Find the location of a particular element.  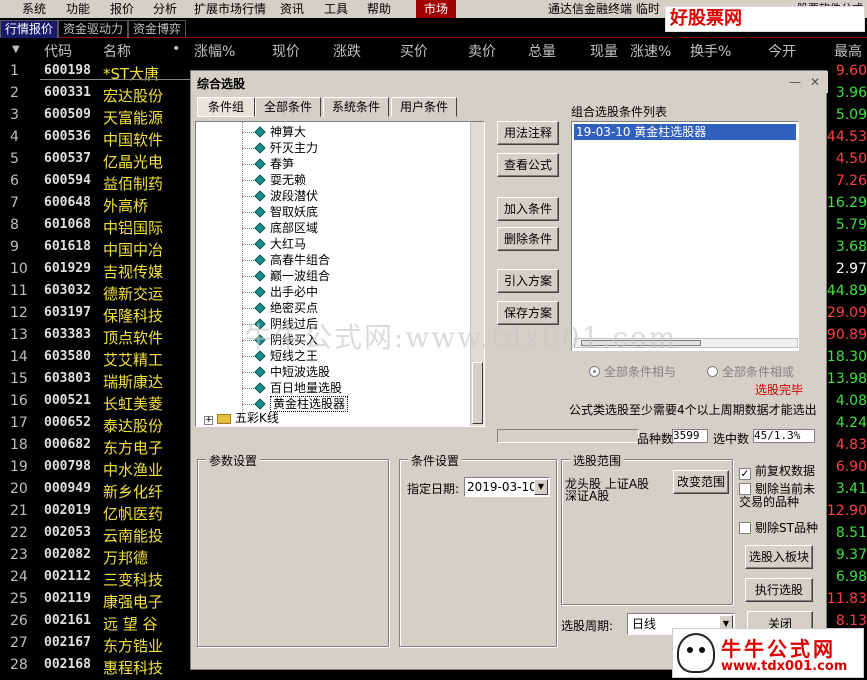

tree-node: 智取妖底 is located at coordinates (286, 212).